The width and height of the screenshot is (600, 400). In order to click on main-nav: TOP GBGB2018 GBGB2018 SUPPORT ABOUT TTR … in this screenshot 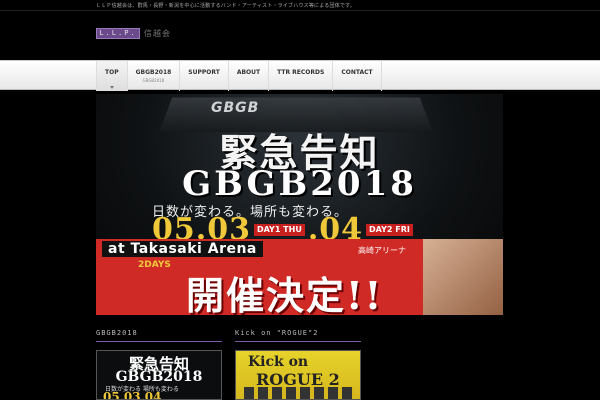, I will do `click(239, 76)`.